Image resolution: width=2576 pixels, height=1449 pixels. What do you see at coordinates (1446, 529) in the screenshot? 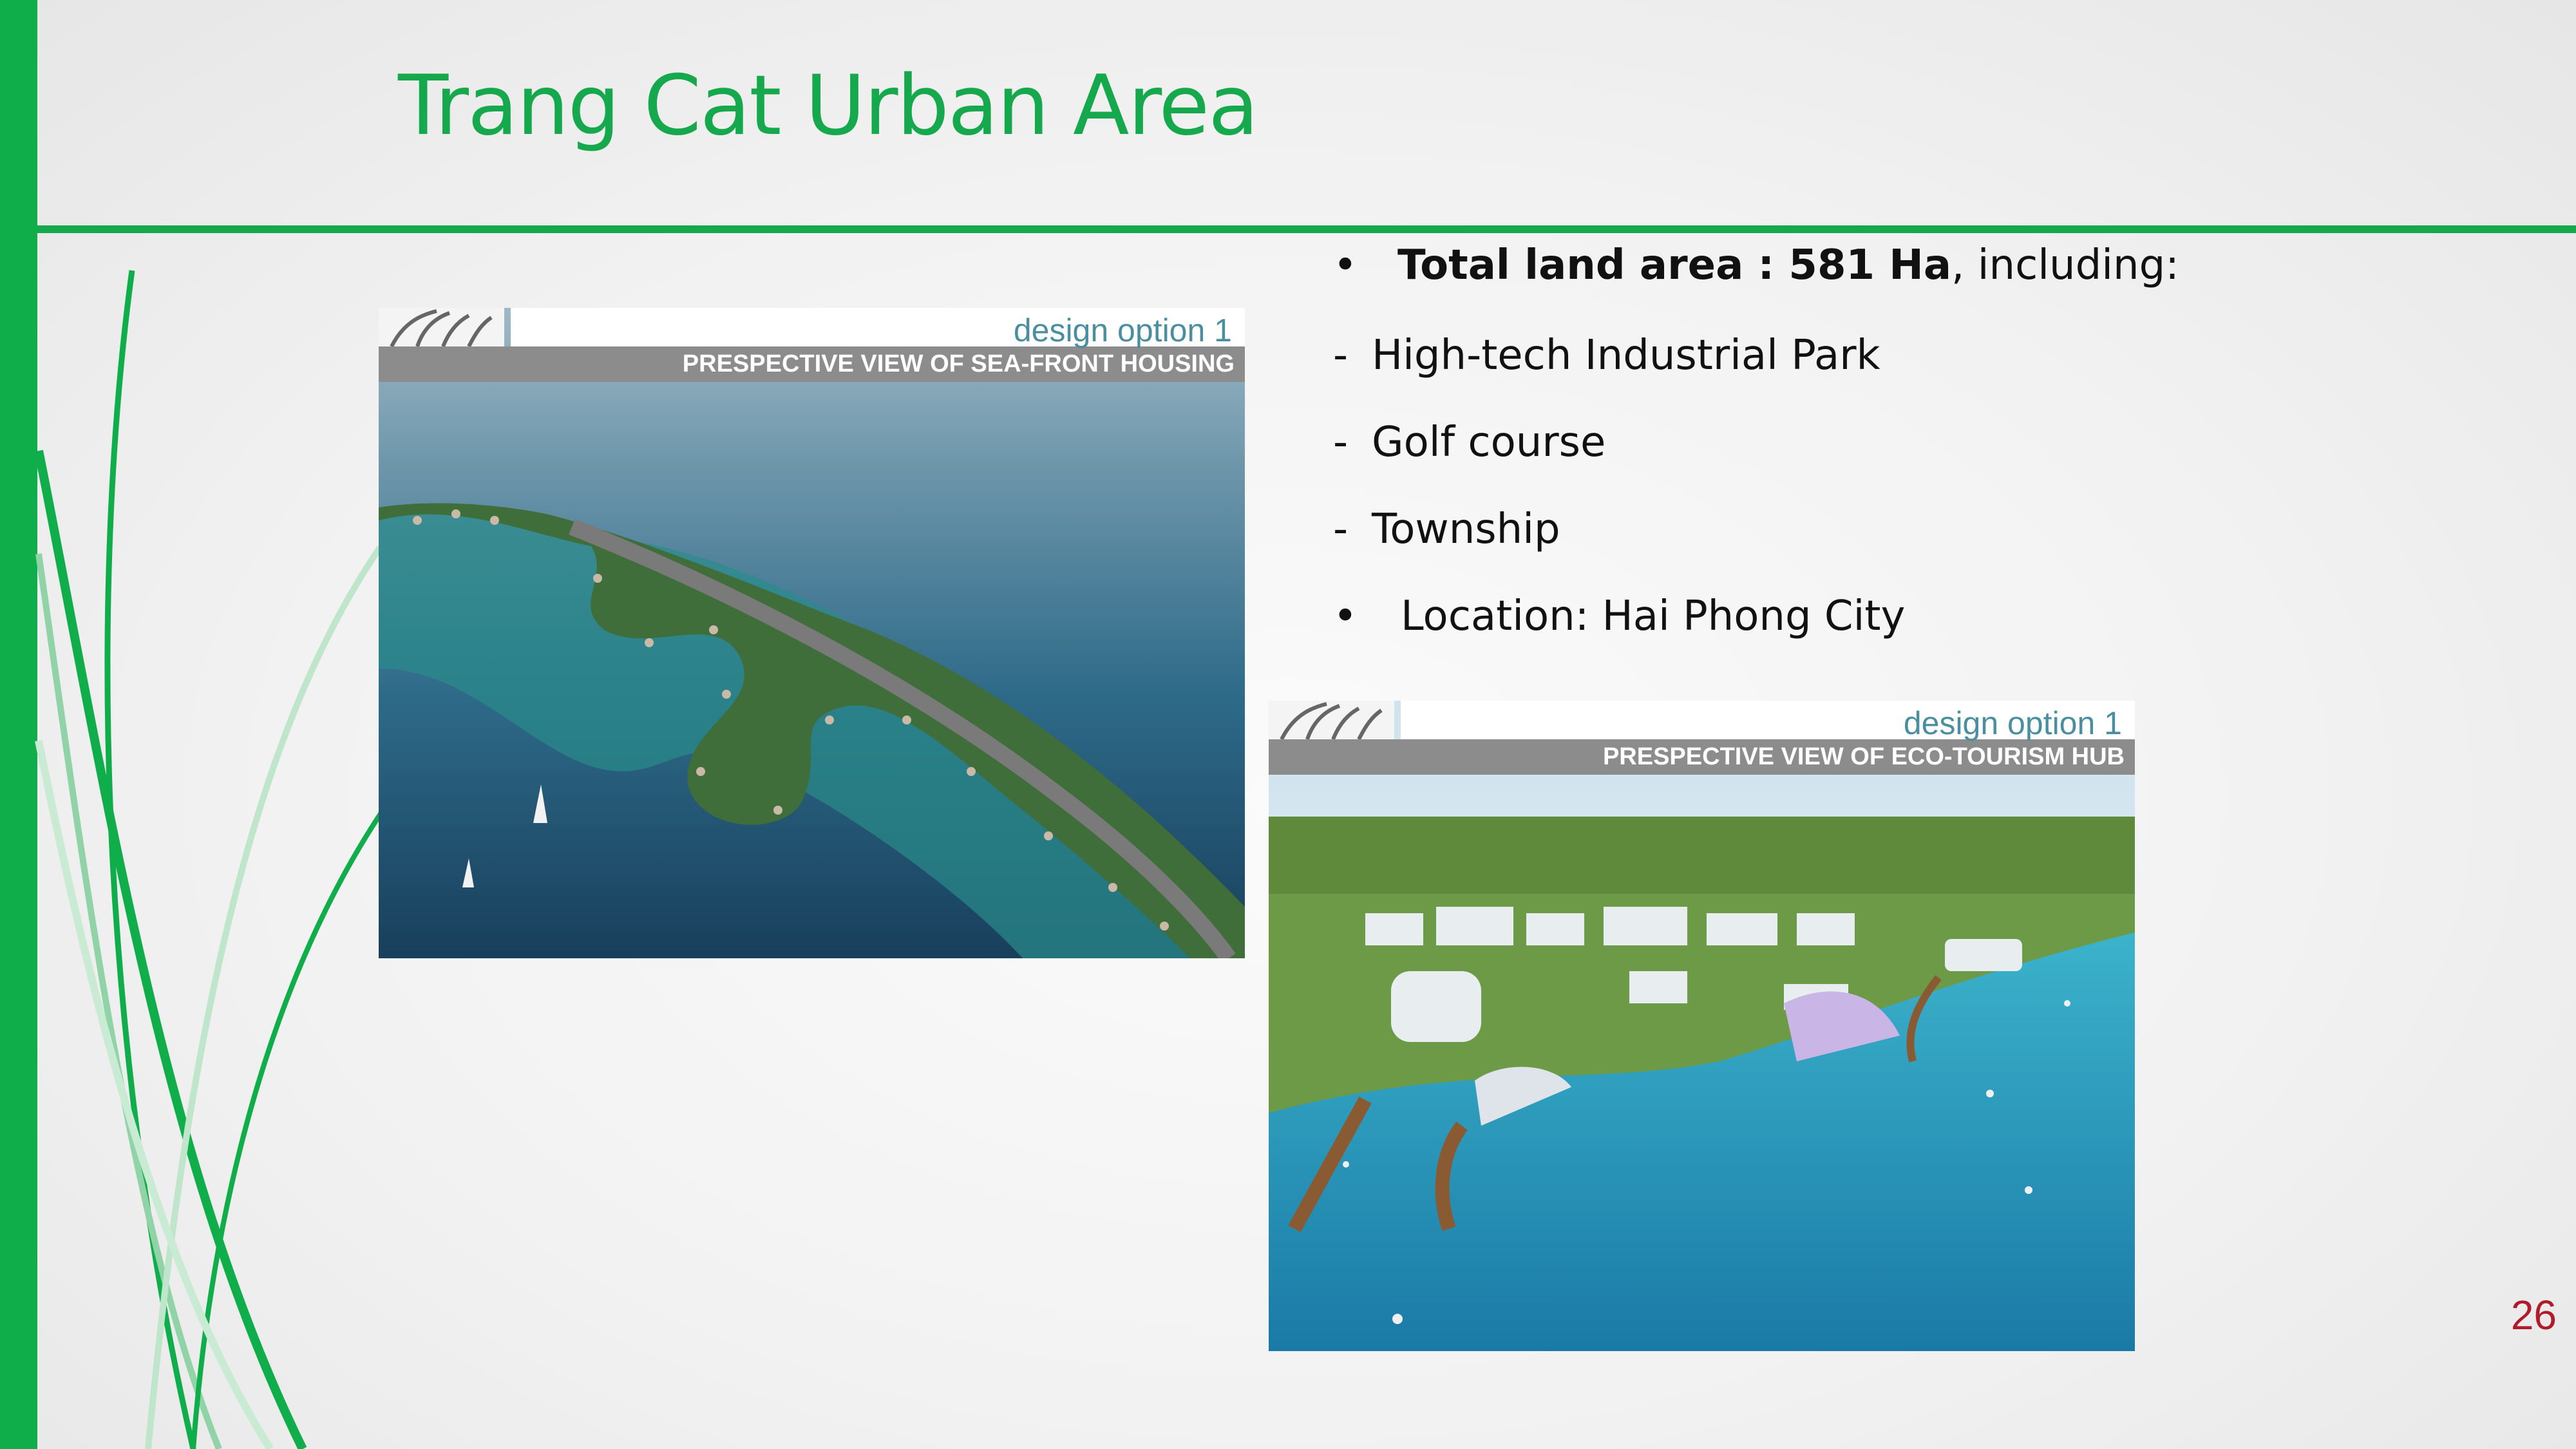
I see `list-item: - Township` at bounding box center [1446, 529].